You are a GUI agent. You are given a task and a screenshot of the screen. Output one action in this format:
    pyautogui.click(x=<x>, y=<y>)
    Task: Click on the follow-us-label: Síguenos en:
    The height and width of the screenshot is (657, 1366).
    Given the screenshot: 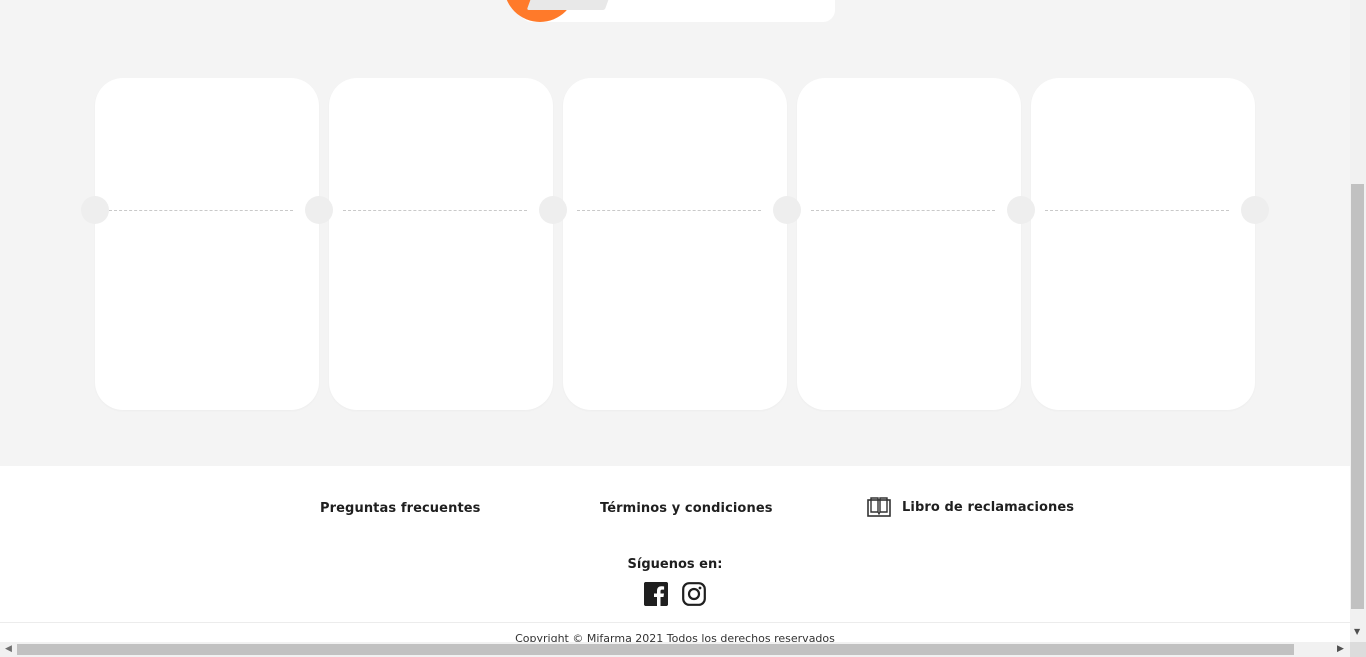 What is the action you would take?
    pyautogui.click(x=675, y=564)
    